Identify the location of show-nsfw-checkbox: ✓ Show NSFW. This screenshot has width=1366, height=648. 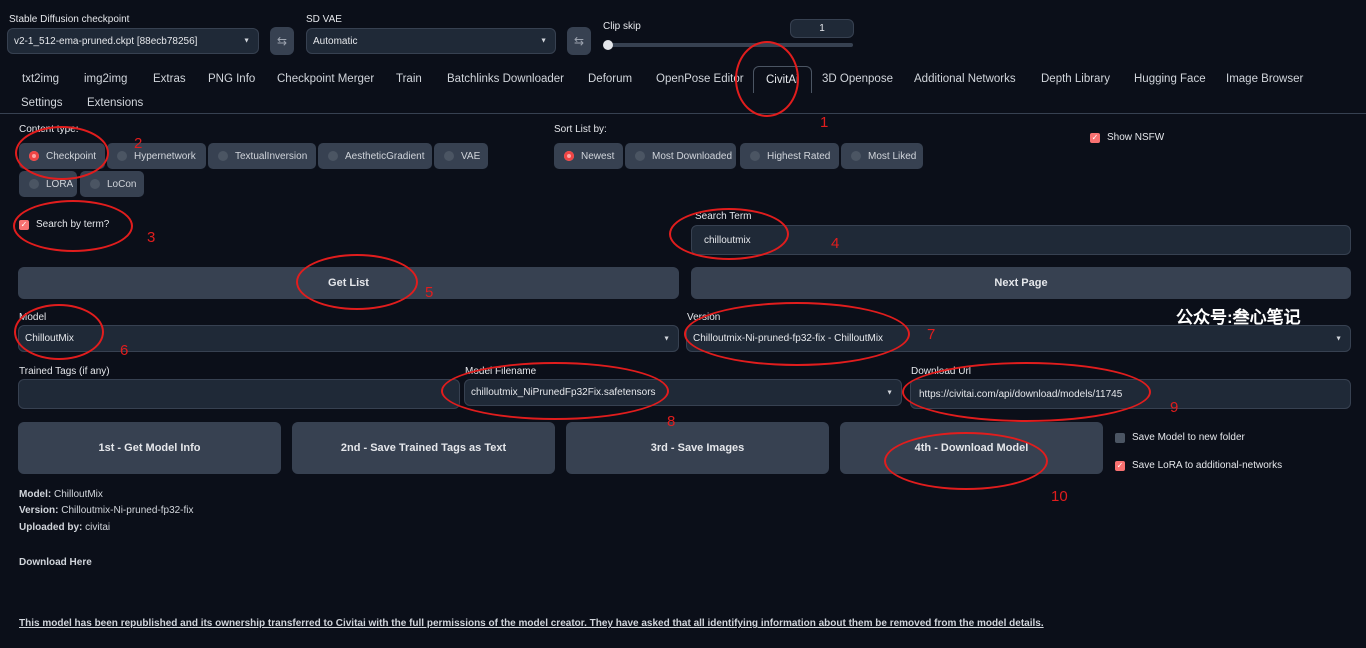
(1127, 137).